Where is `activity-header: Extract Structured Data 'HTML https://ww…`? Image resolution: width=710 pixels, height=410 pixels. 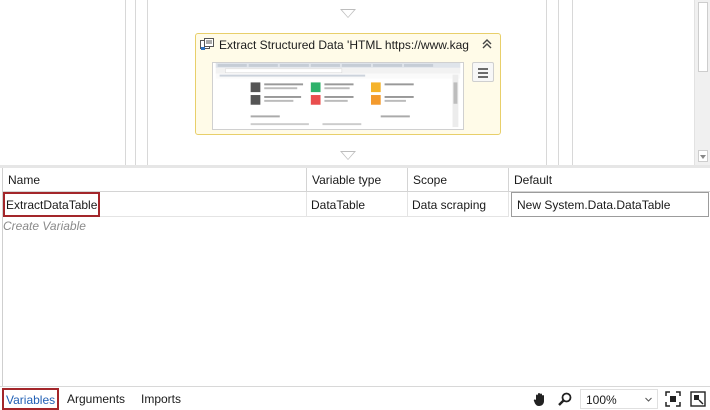
activity-header: Extract Structured Data 'HTML https://ww… is located at coordinates (348, 45).